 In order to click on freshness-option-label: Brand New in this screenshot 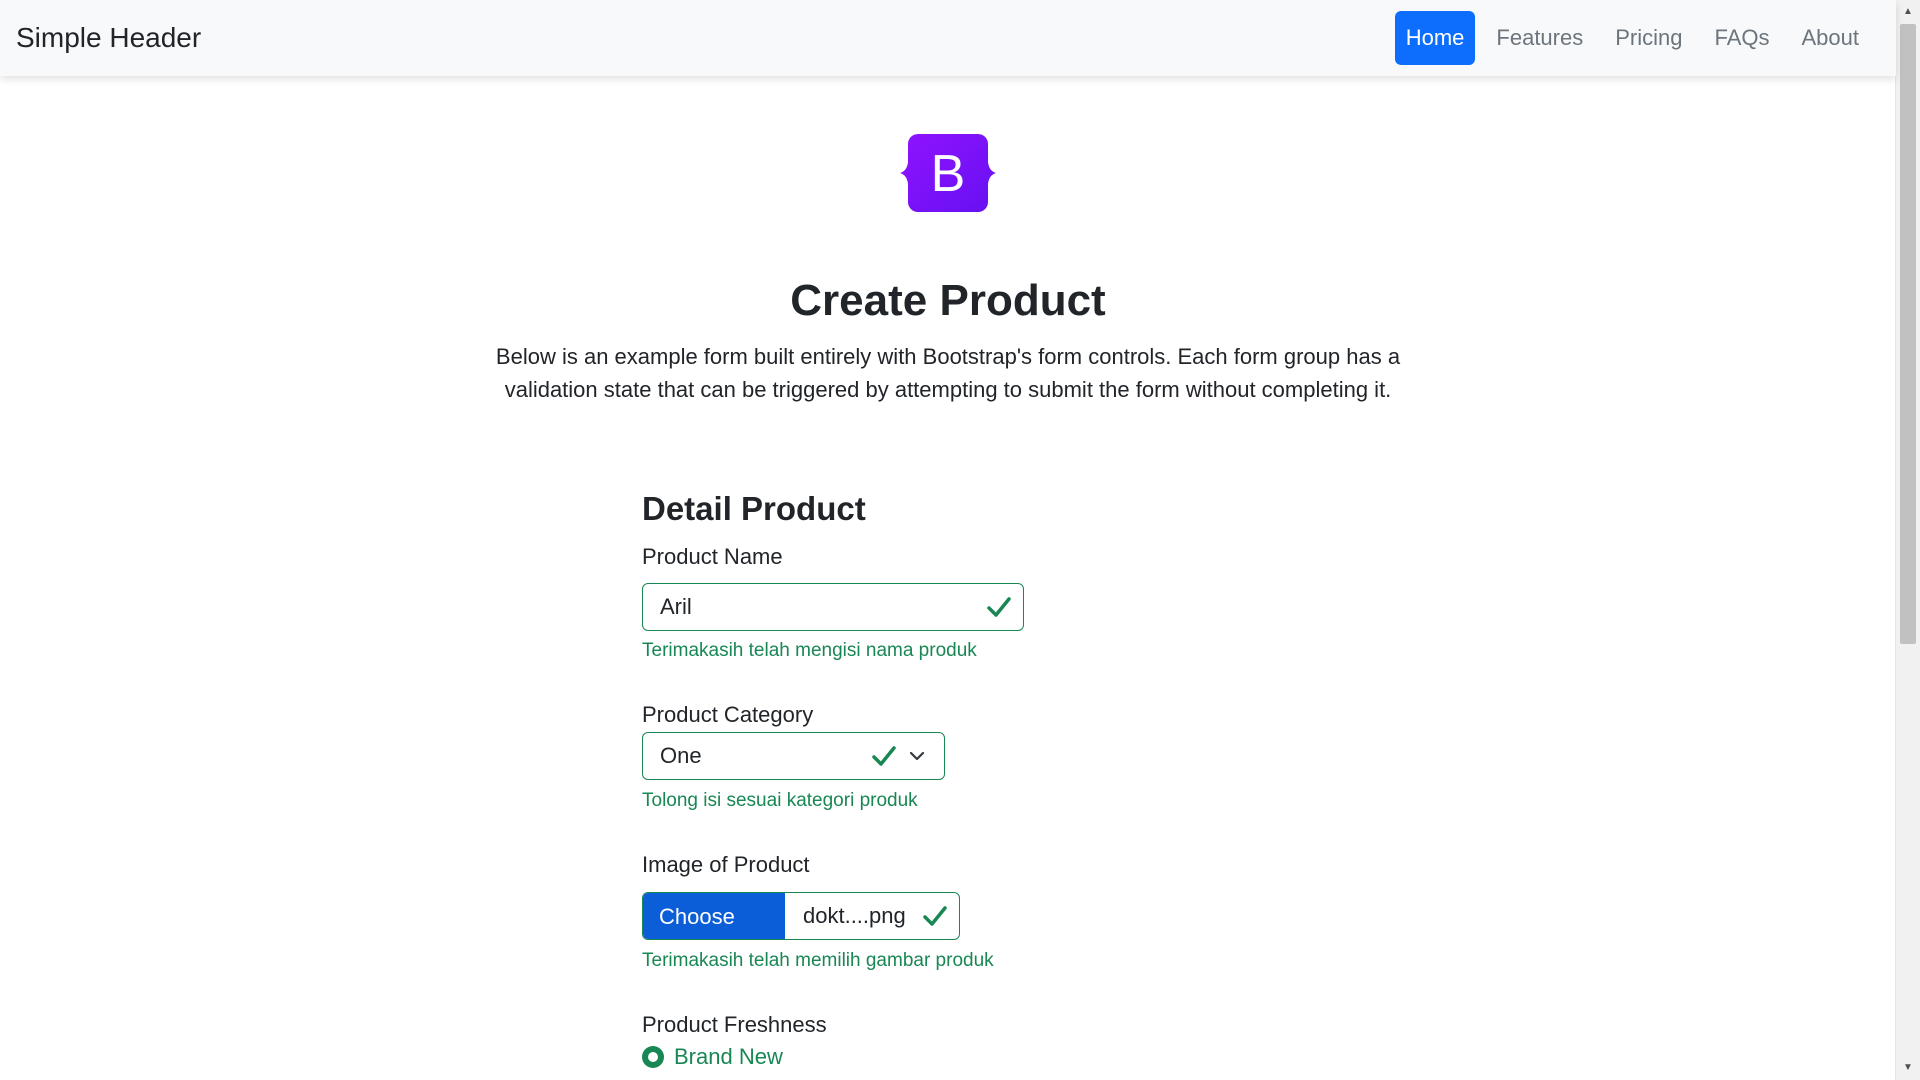, I will do `click(728, 1056)`.